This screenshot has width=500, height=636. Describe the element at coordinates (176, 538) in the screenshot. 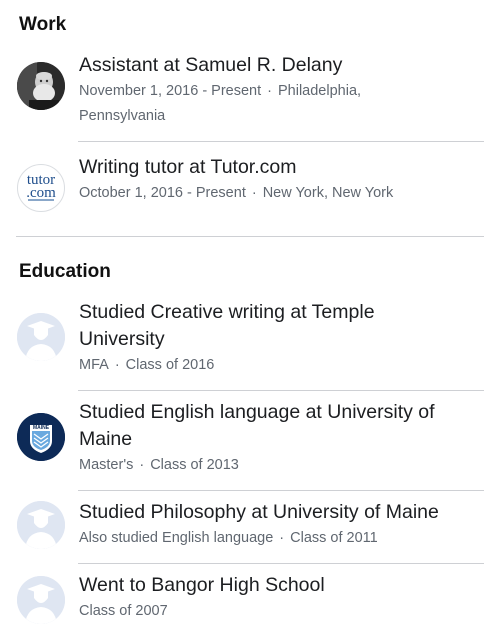

I see `education-detail: Also studied English language` at that location.